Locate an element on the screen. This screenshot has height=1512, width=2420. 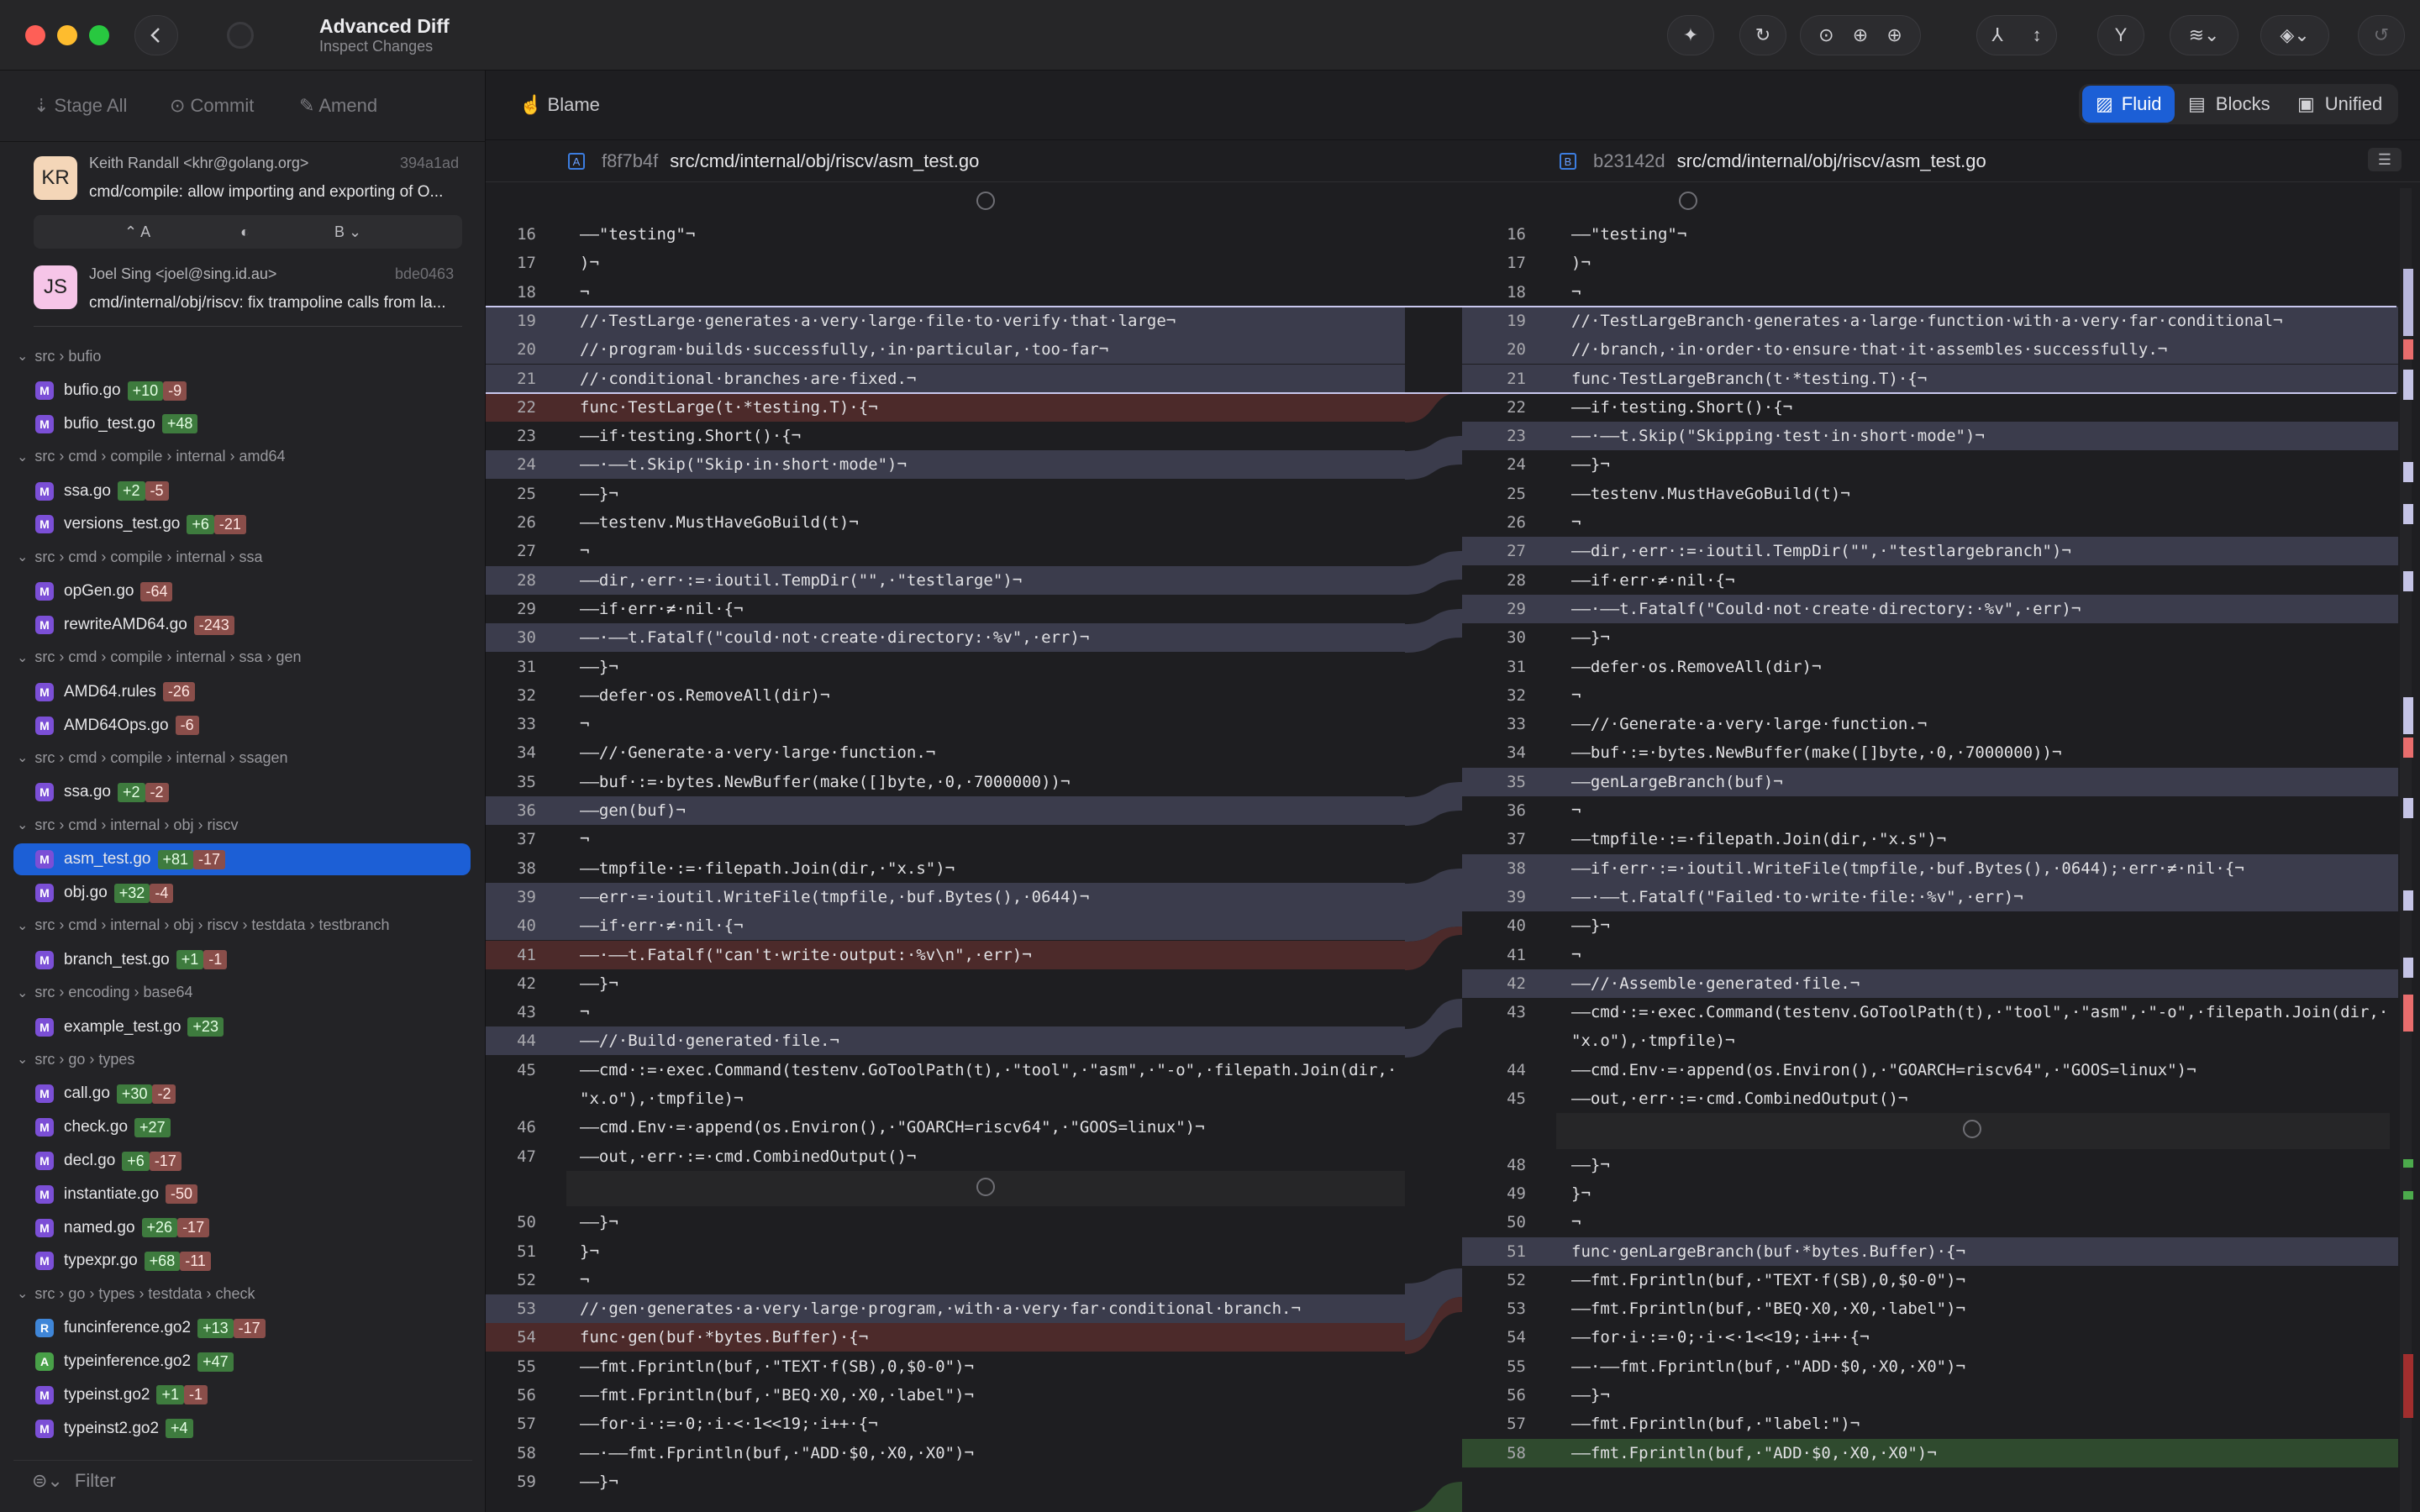
file-list-item: Mtypeinst.go2 +1 -1 is located at coordinates (242, 1395).